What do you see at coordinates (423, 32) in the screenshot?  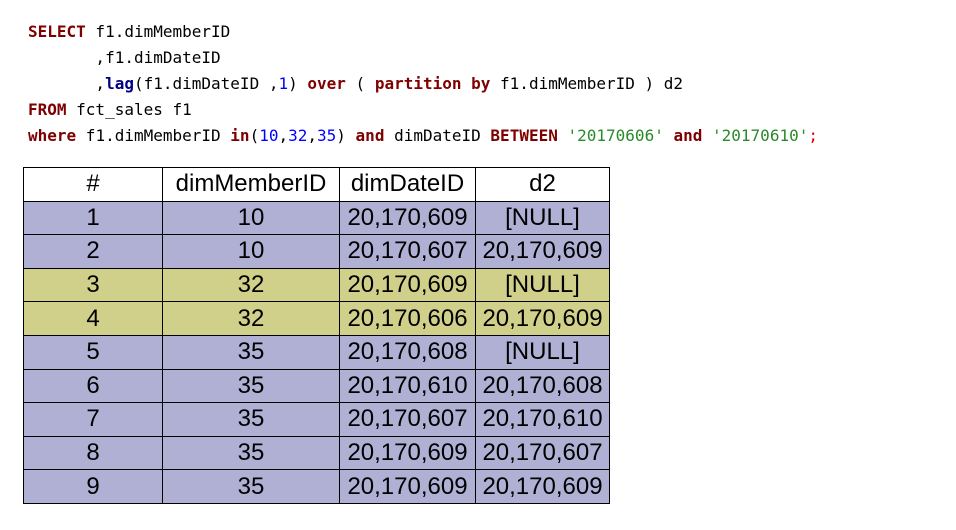 I see `sql-line-1: SELECT f1.dimMemberID` at bounding box center [423, 32].